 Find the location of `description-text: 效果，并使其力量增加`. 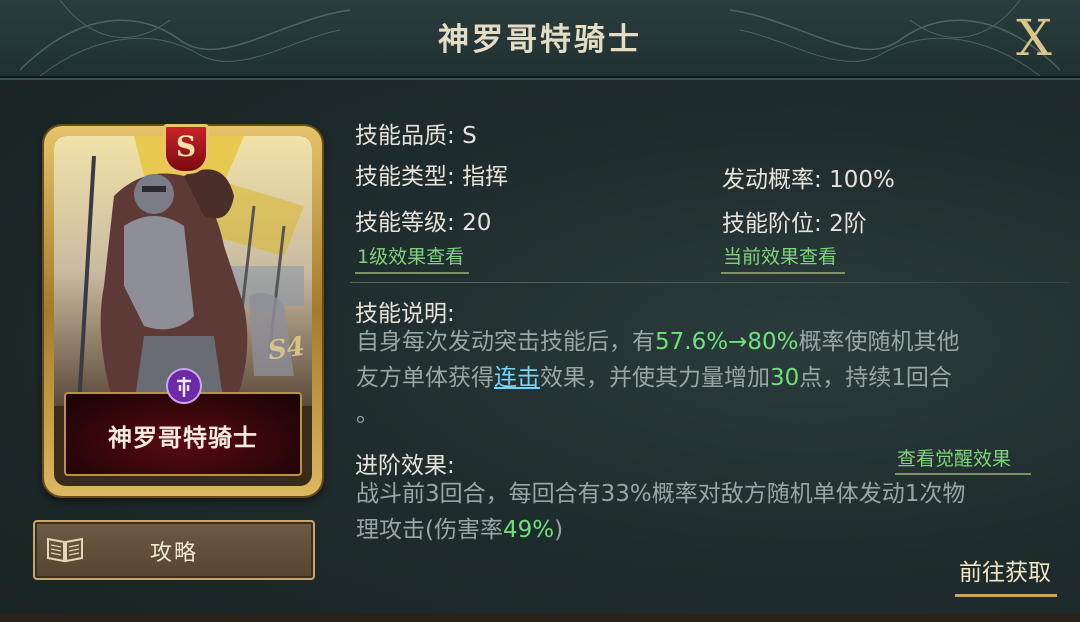

description-text: 效果，并使其力量增加 is located at coordinates (655, 378).